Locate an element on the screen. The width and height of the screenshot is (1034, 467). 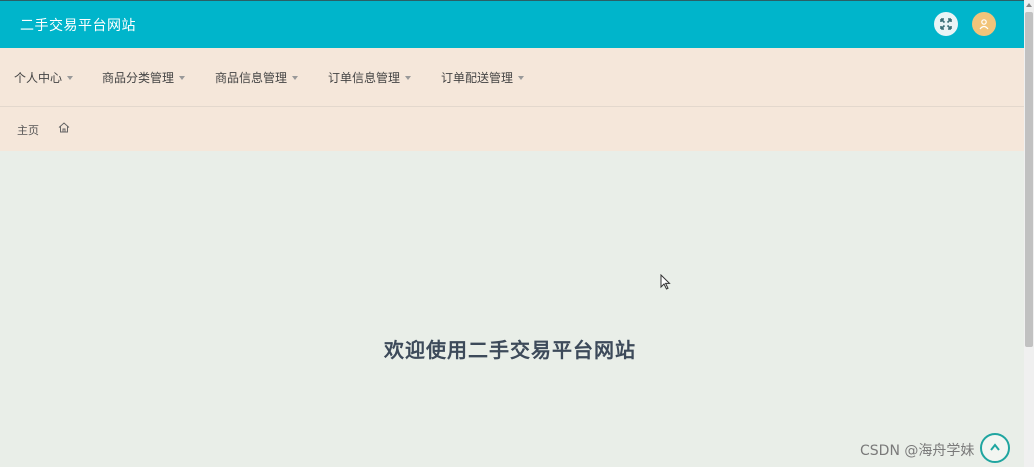
user-icon is located at coordinates (984, 24).